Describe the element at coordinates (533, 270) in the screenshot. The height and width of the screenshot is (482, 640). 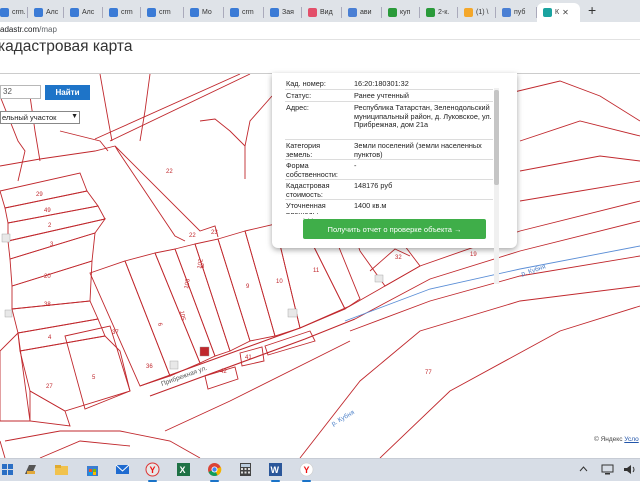
I see `river-label: р. Кубня` at that location.